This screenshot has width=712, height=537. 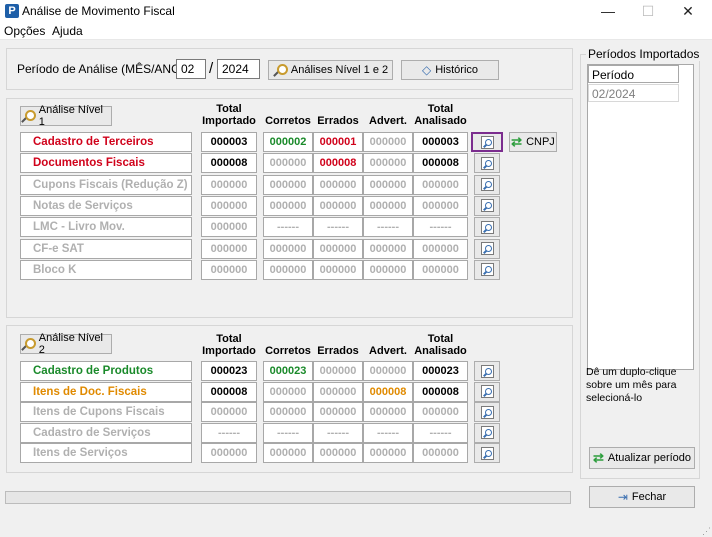 What do you see at coordinates (70, 344) in the screenshot?
I see `level2-analysis-label: Análise Nível 2` at bounding box center [70, 344].